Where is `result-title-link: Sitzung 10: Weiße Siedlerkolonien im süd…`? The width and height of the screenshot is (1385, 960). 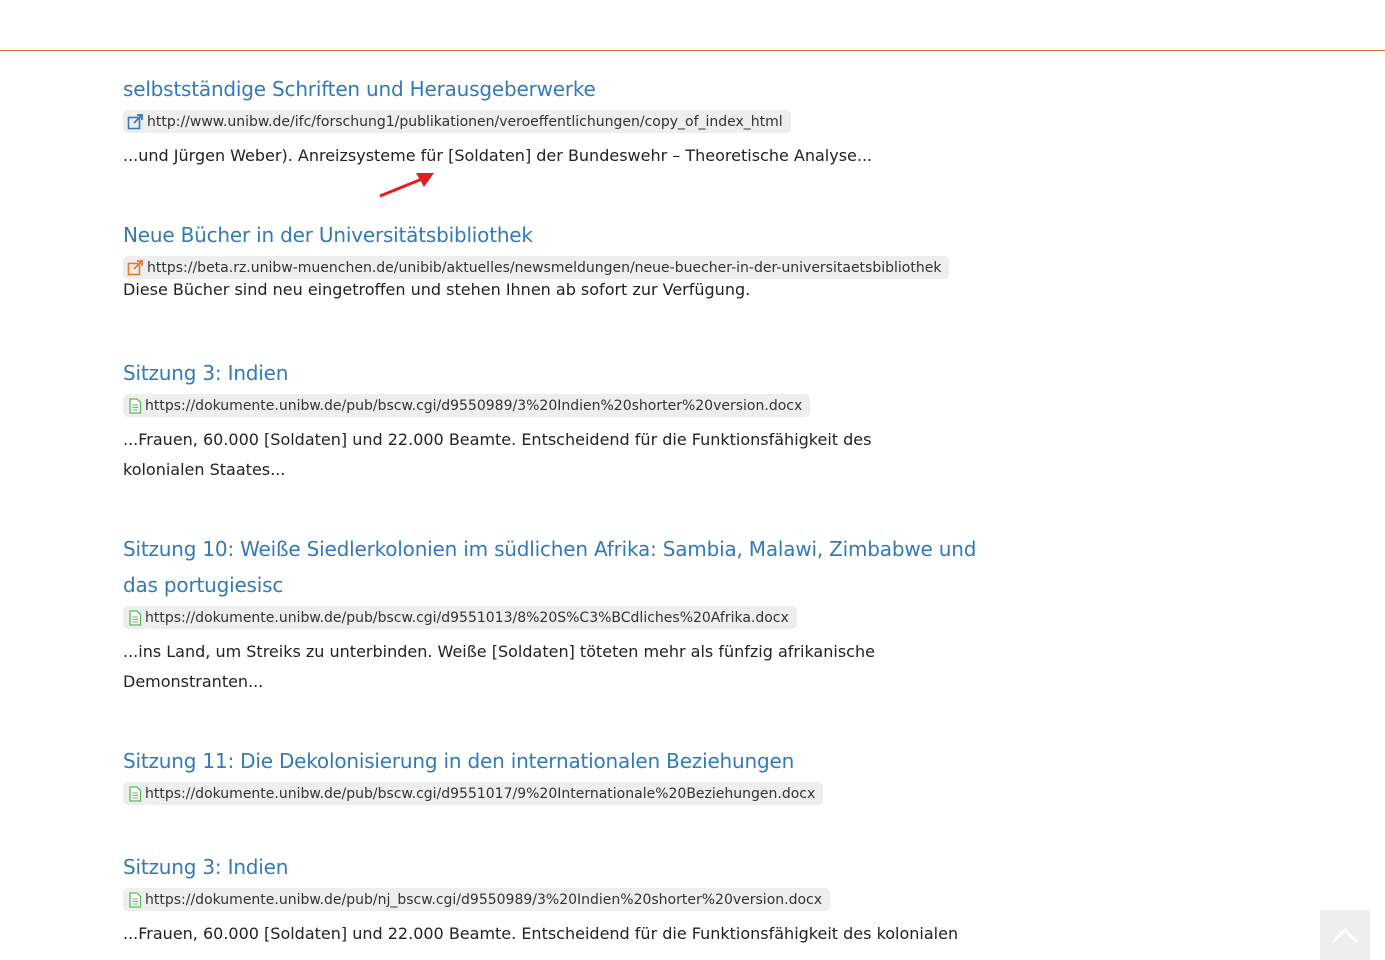 result-title-link: Sitzung 10: Weiße Siedlerkolonien im süd… is located at coordinates (553, 567).